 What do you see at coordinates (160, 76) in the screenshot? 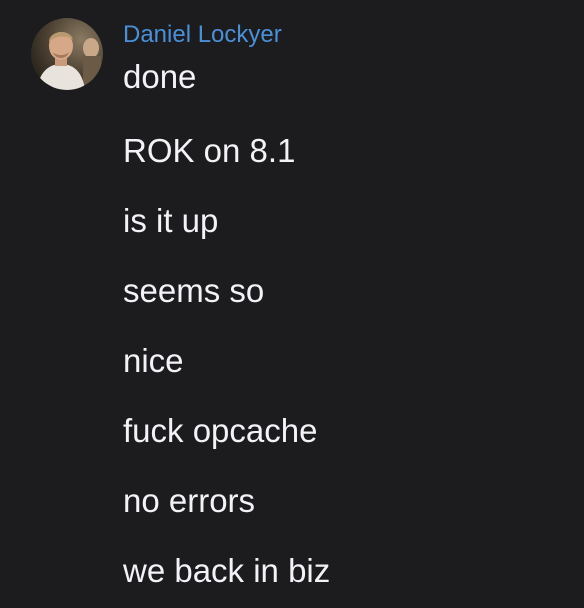
I see `message-text: done` at bounding box center [160, 76].